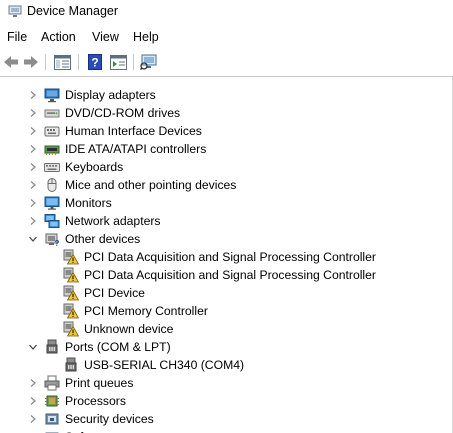  What do you see at coordinates (151, 185) in the screenshot?
I see `tree-item-label: Mice and other pointing devices` at bounding box center [151, 185].